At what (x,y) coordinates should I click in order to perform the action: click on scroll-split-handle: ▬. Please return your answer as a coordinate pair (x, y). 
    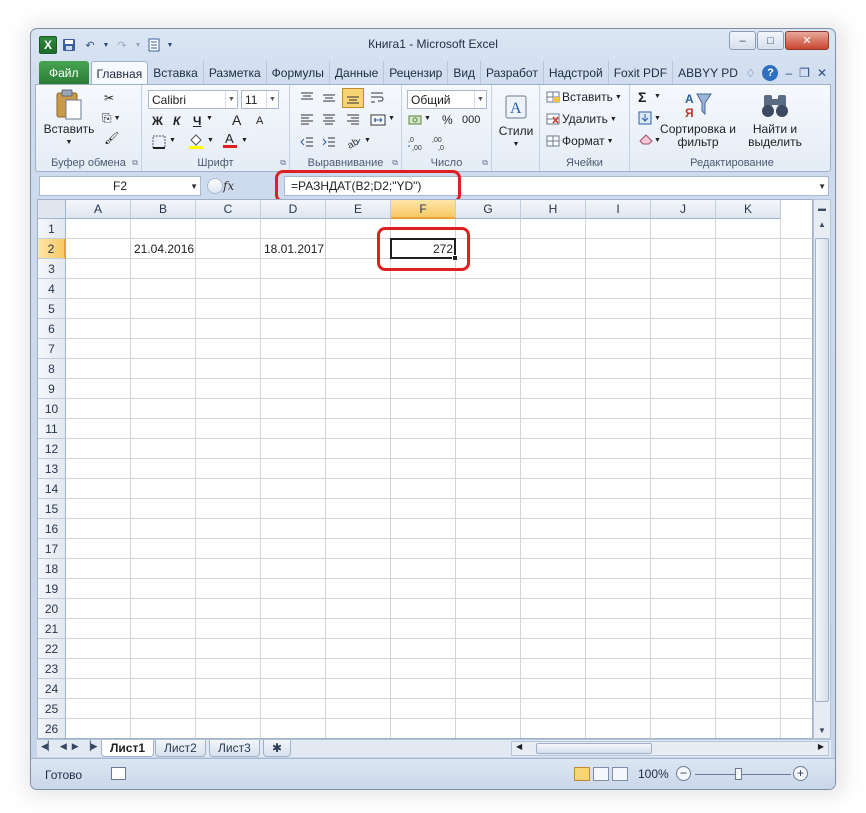
    Looking at the image, I should click on (822, 208).